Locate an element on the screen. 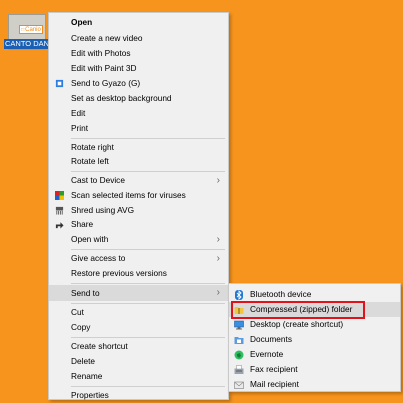 The image size is (403, 403). menu-item-properties: Properties is located at coordinates (138, 395).